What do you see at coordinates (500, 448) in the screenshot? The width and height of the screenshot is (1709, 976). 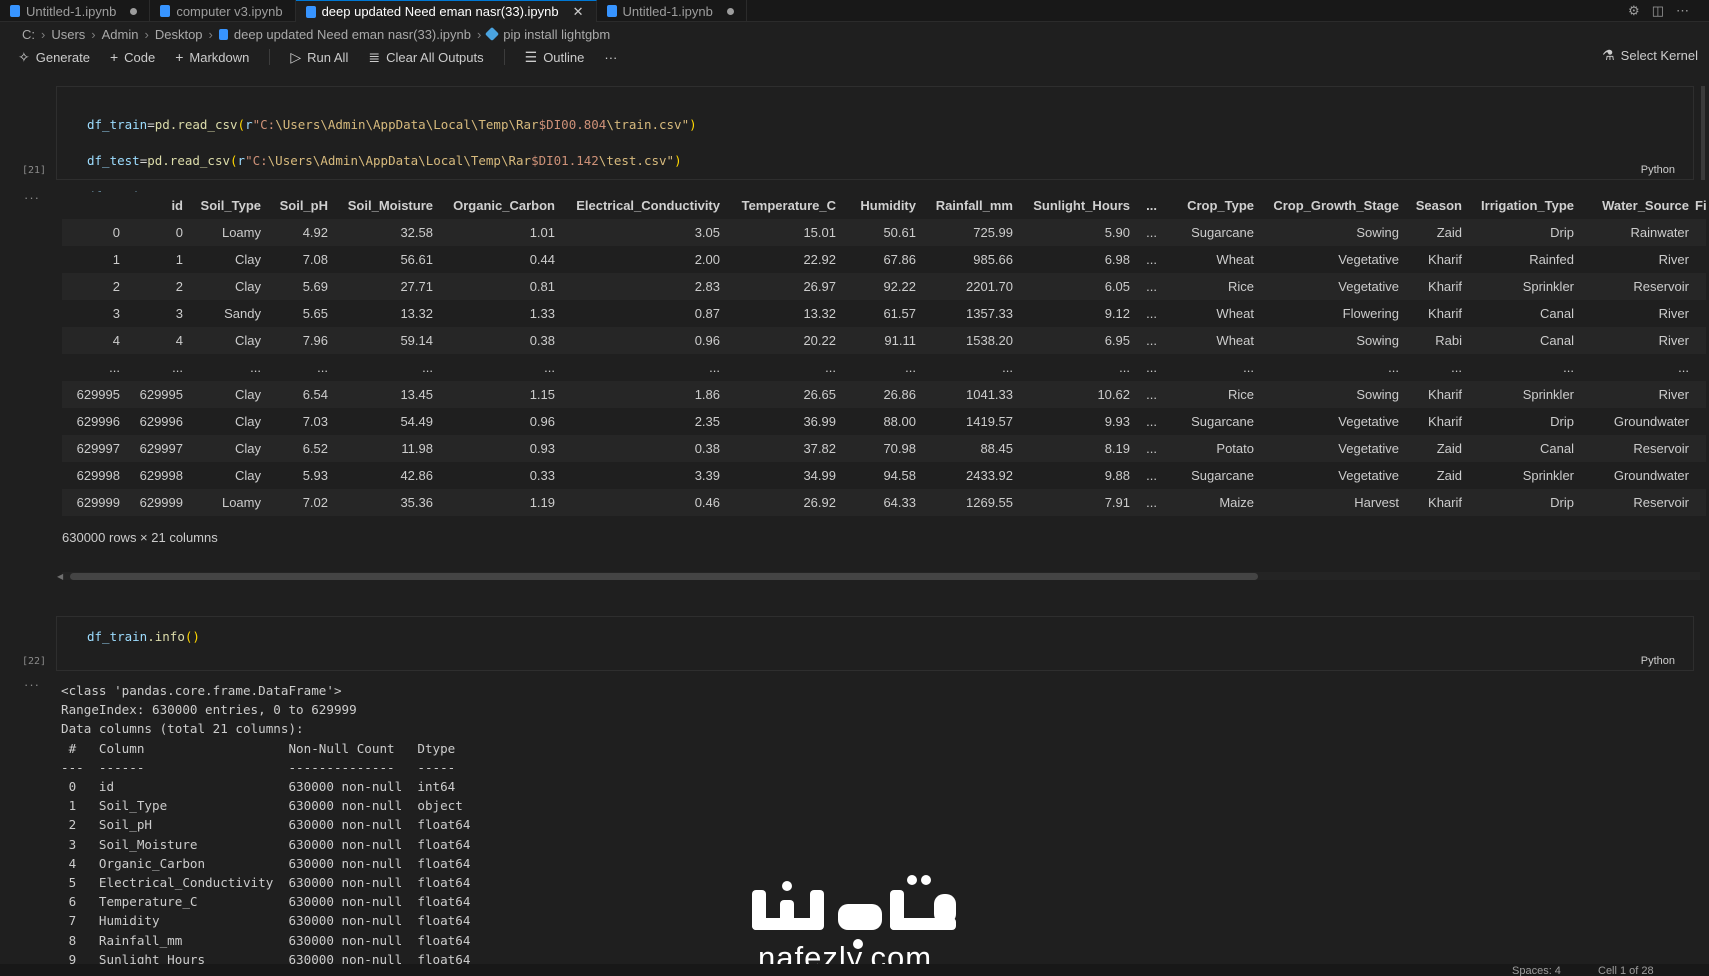 I see `table-cell: 0.93` at bounding box center [500, 448].